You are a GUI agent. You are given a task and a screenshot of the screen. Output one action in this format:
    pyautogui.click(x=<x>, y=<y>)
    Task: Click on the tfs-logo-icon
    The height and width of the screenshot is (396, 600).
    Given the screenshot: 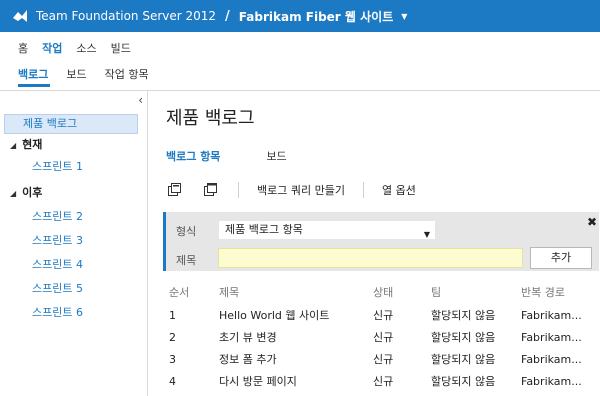 What is the action you would take?
    pyautogui.click(x=20, y=16)
    